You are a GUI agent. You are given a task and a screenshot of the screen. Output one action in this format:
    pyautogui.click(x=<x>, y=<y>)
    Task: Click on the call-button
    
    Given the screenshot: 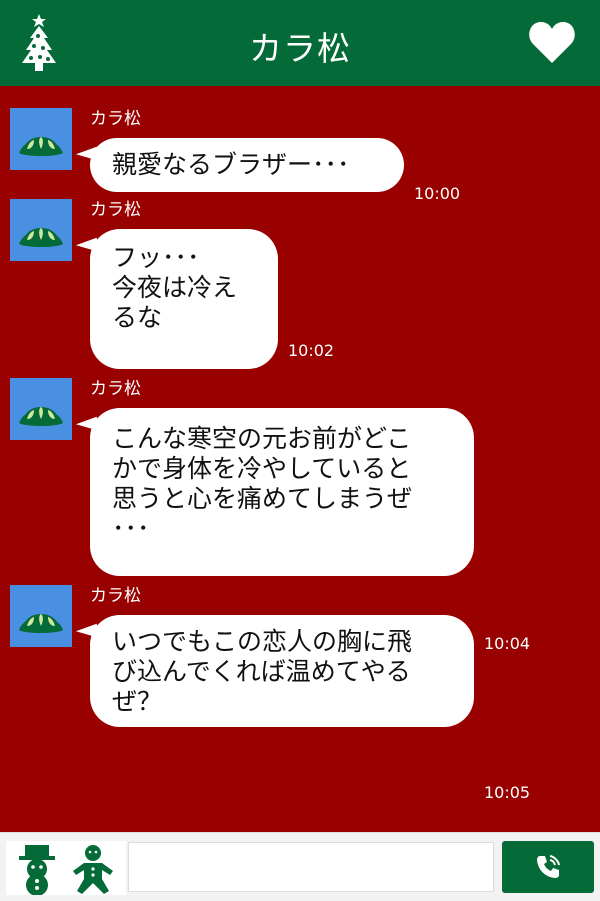 What is the action you would take?
    pyautogui.click(x=548, y=867)
    